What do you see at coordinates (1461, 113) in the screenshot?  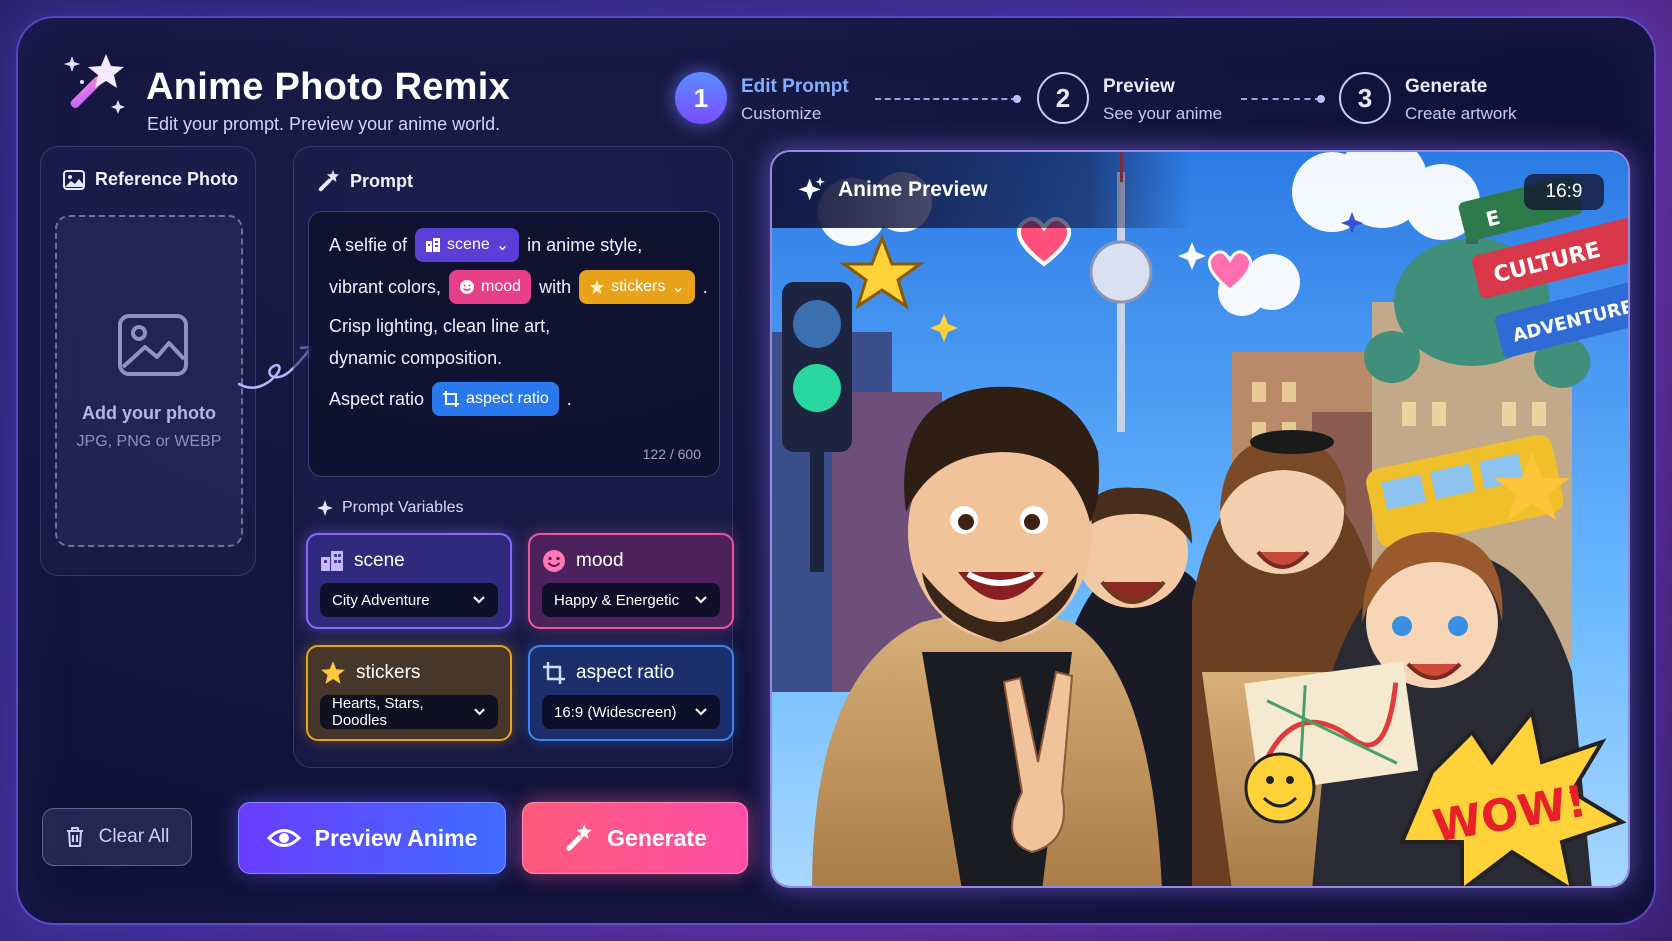 I see `step-3-subtitle: Create artwork` at bounding box center [1461, 113].